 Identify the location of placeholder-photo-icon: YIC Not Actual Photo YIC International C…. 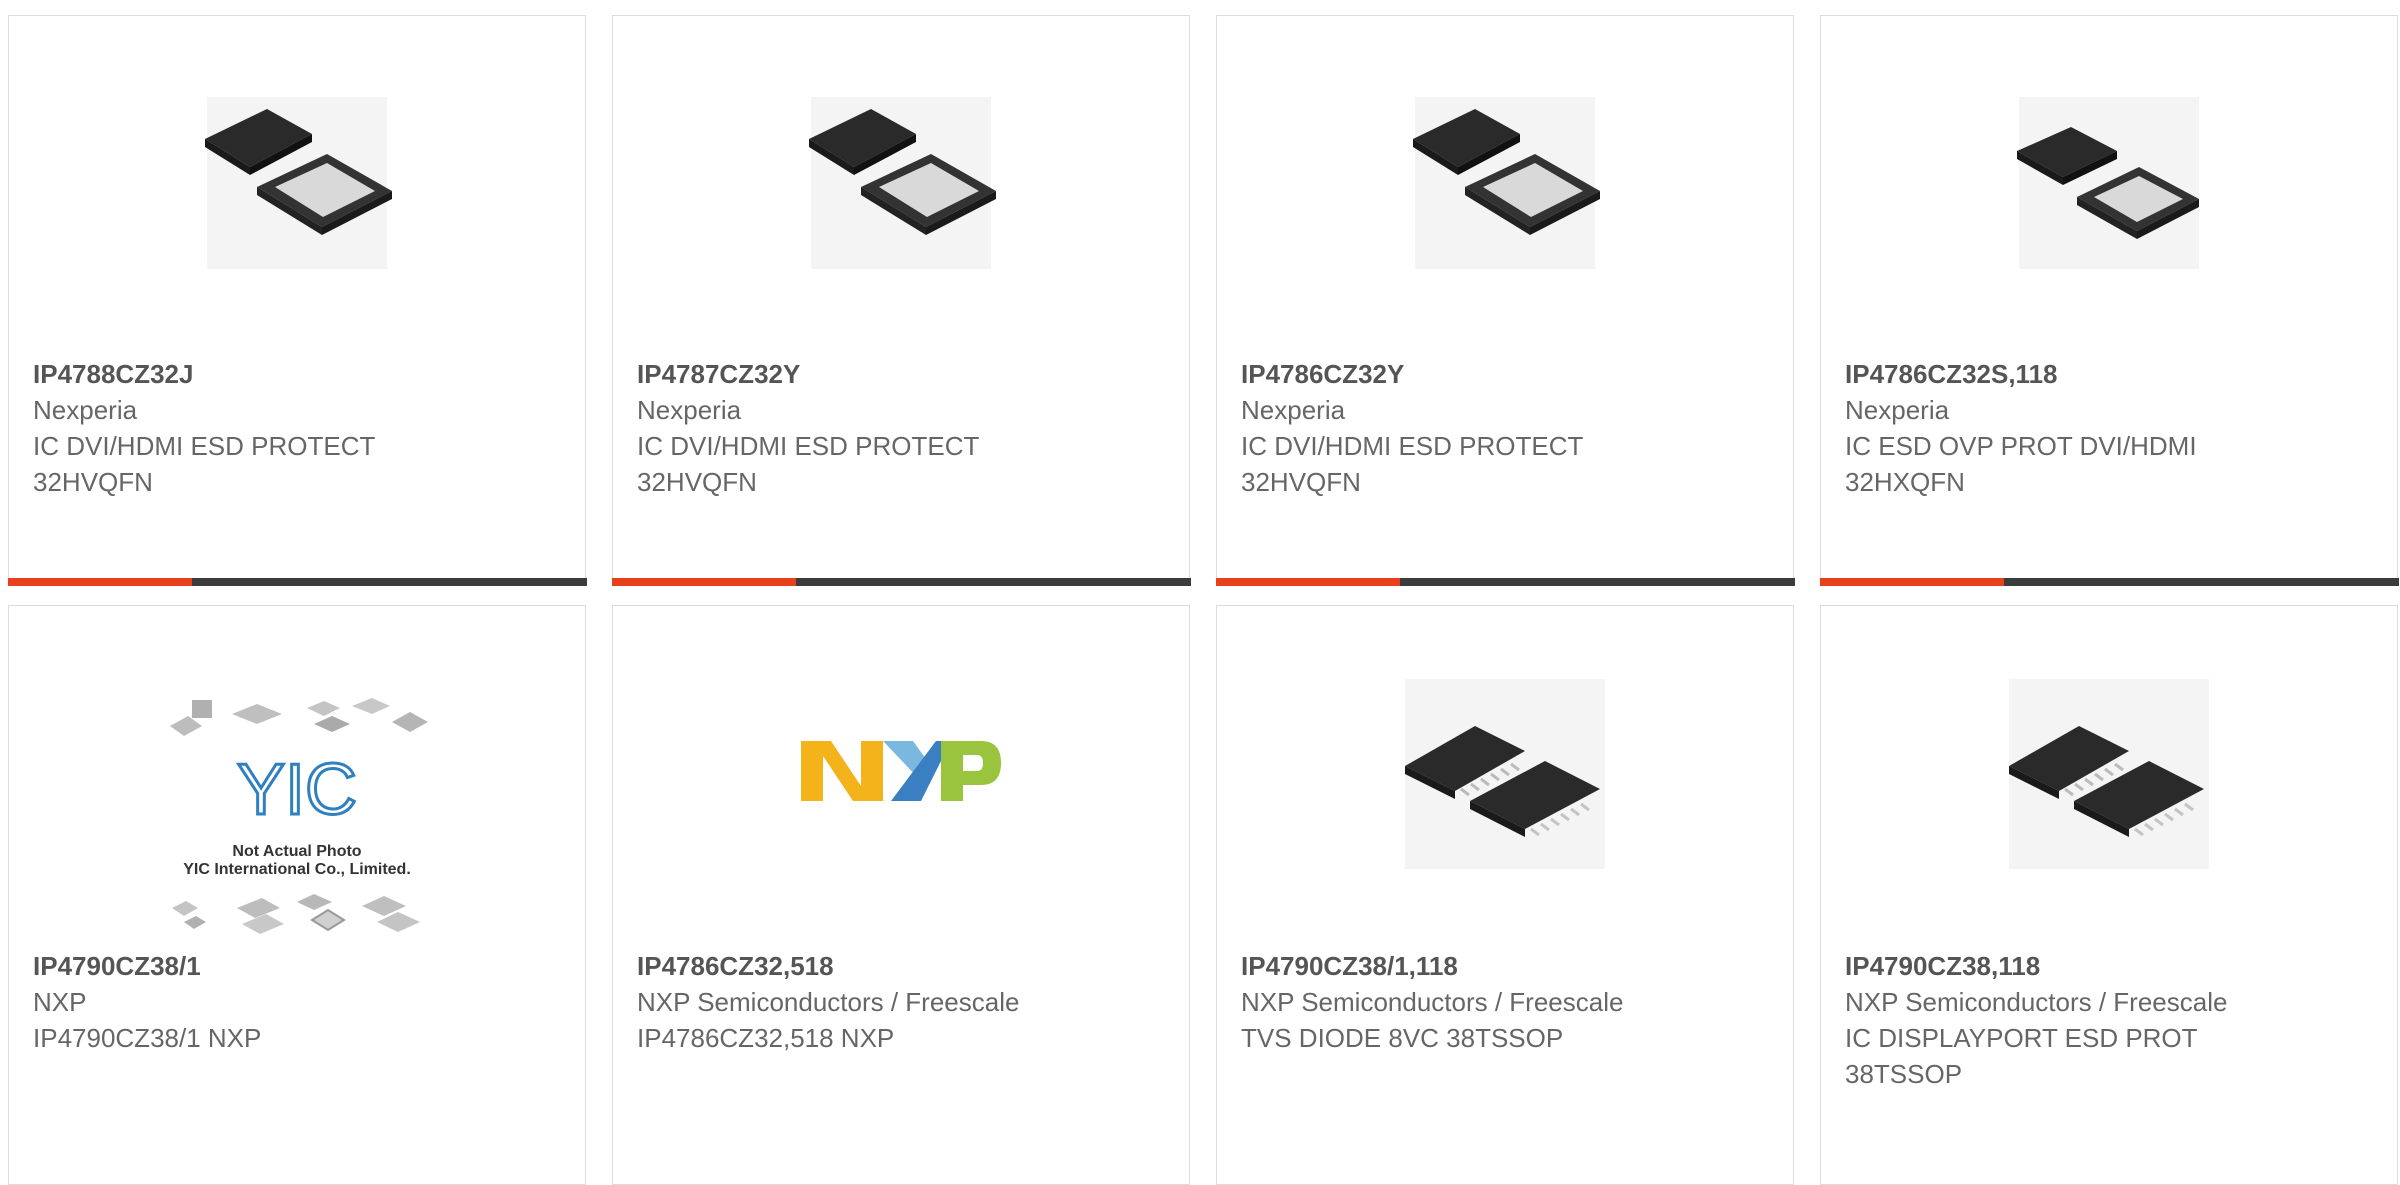
(297, 816).